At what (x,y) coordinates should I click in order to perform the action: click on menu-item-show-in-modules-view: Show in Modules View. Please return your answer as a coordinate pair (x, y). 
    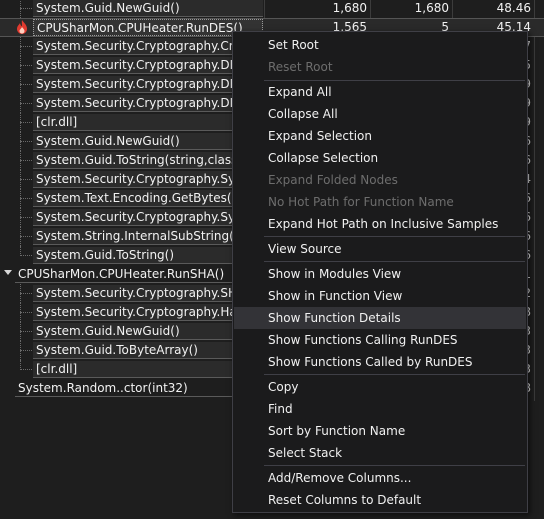
    Looking at the image, I should click on (380, 274).